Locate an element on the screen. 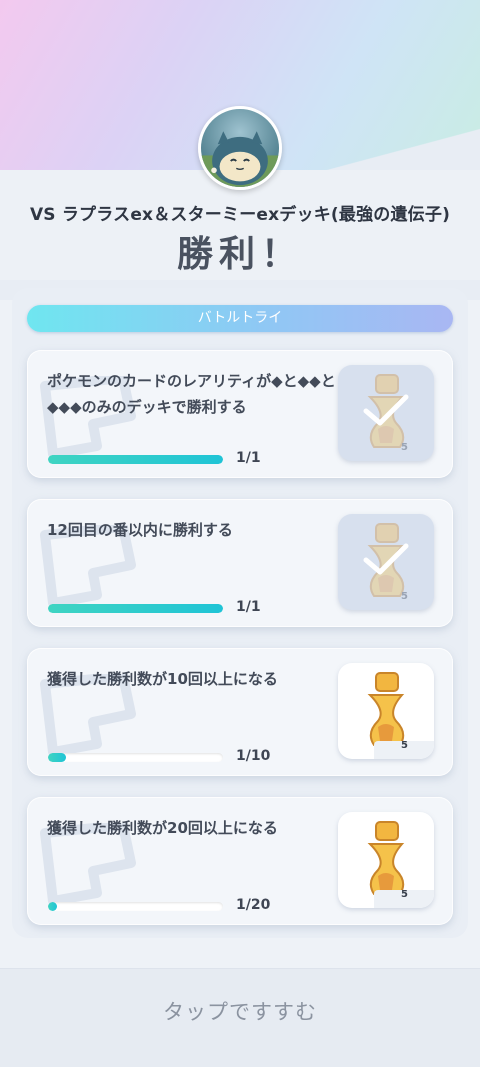  snorlax-avatar-icon is located at coordinates (240, 148).